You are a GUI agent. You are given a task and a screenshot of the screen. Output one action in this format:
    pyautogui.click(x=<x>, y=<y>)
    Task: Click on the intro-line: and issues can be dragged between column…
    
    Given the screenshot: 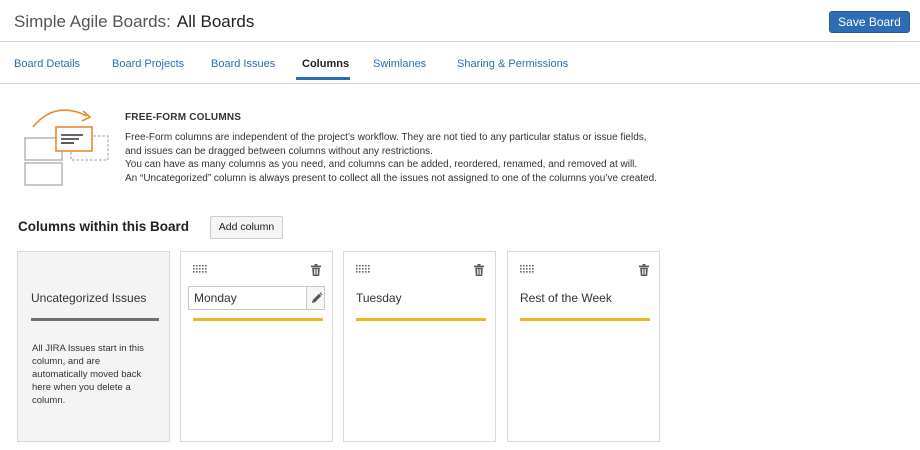 What is the action you would take?
    pyautogui.click(x=279, y=151)
    